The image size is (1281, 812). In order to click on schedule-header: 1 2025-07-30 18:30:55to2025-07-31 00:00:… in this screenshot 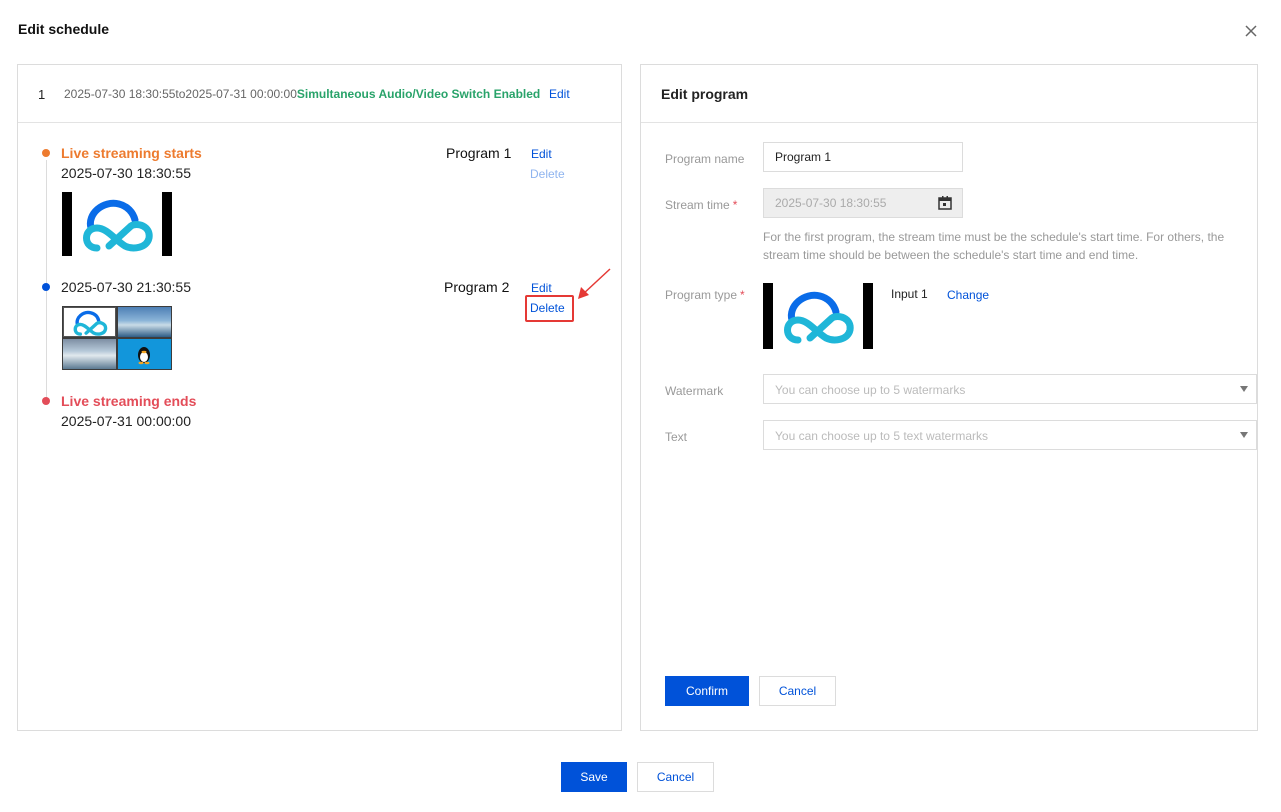, I will do `click(319, 94)`.